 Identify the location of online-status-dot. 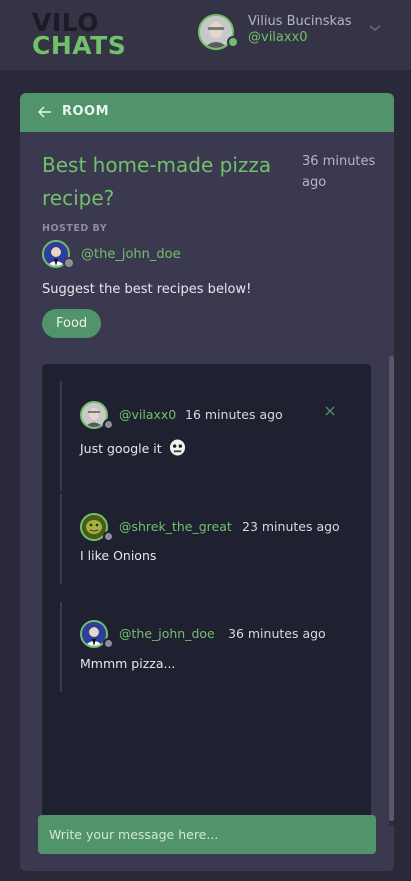
(233, 42).